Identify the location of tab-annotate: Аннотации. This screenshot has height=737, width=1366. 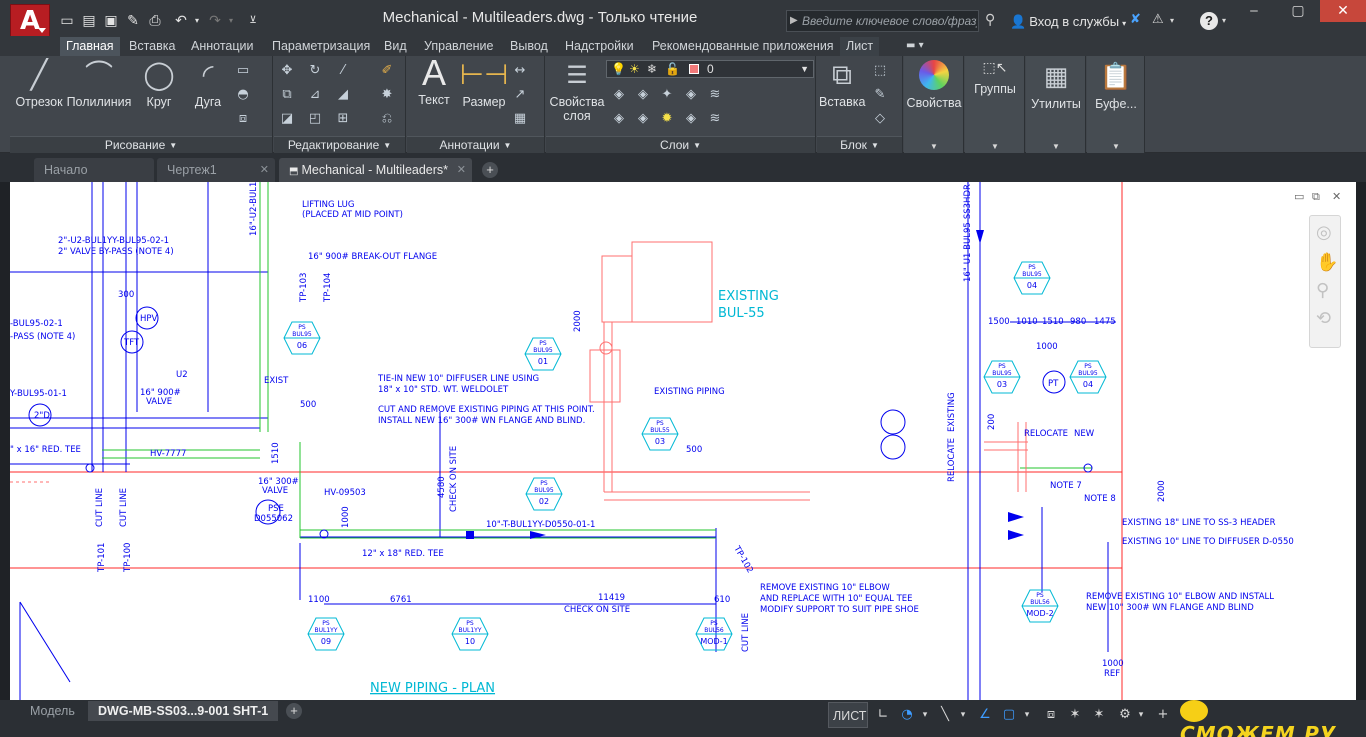
(222, 46).